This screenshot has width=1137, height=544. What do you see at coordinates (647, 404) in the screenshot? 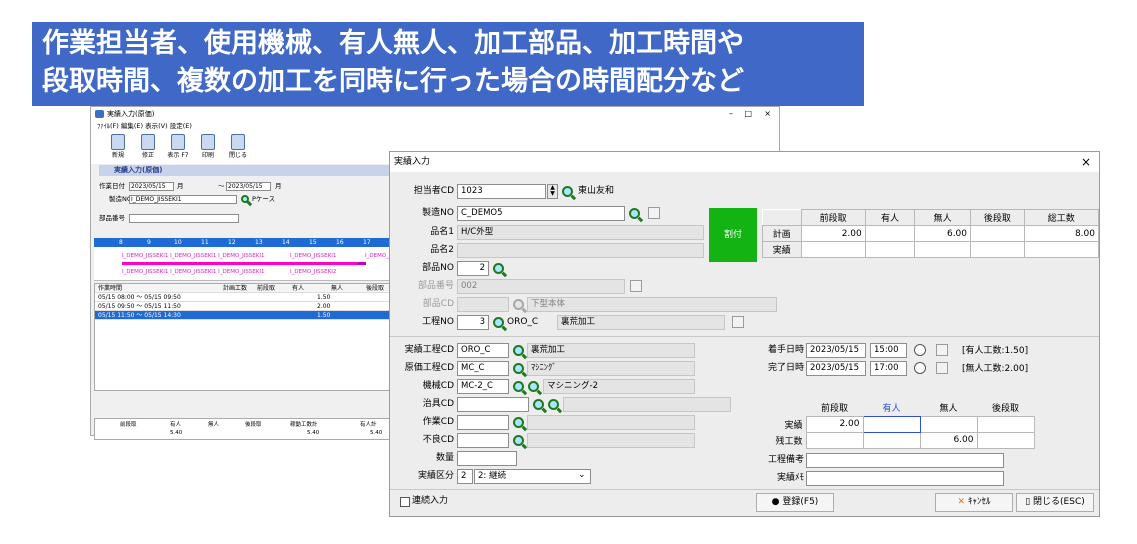
I see `jigu-name` at bounding box center [647, 404].